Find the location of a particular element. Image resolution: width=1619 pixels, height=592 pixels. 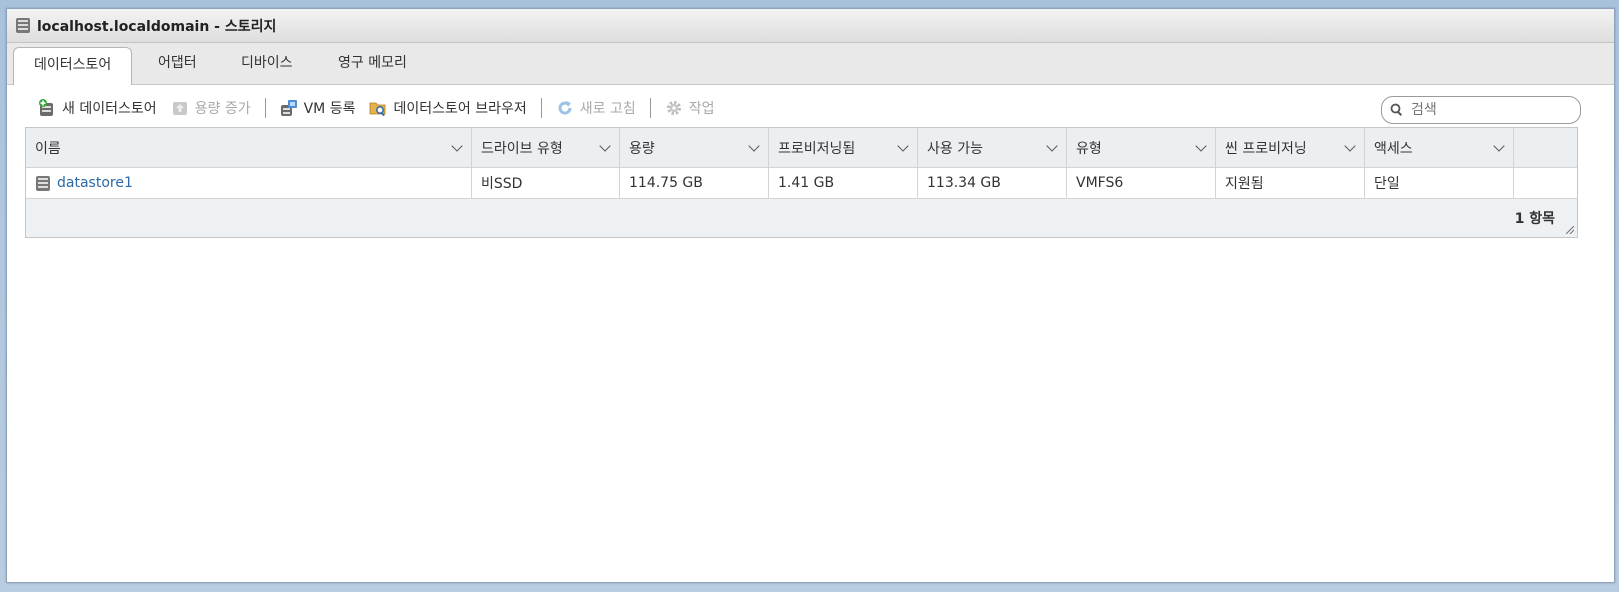

column-header-provisioned: 프로비저닝됨 is located at coordinates (843, 147).